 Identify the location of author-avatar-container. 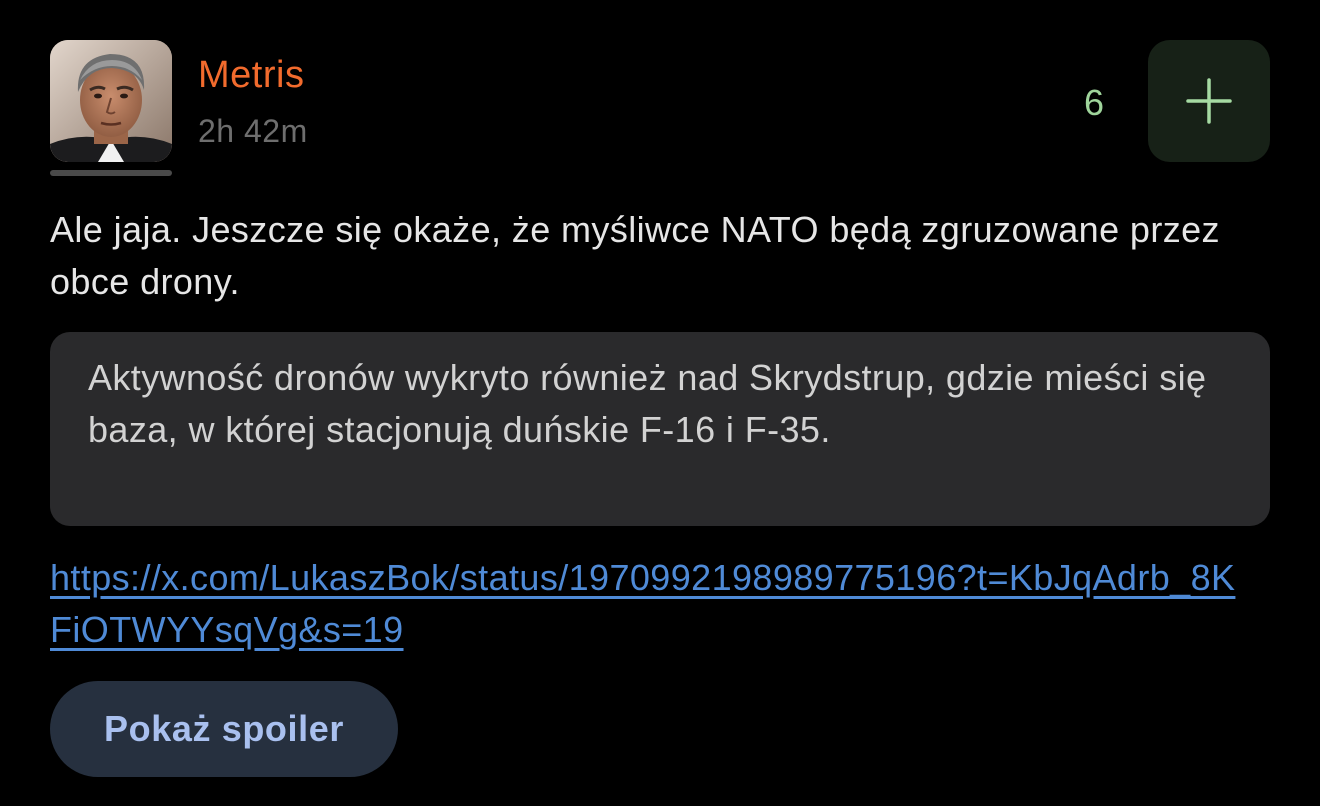
(111, 108).